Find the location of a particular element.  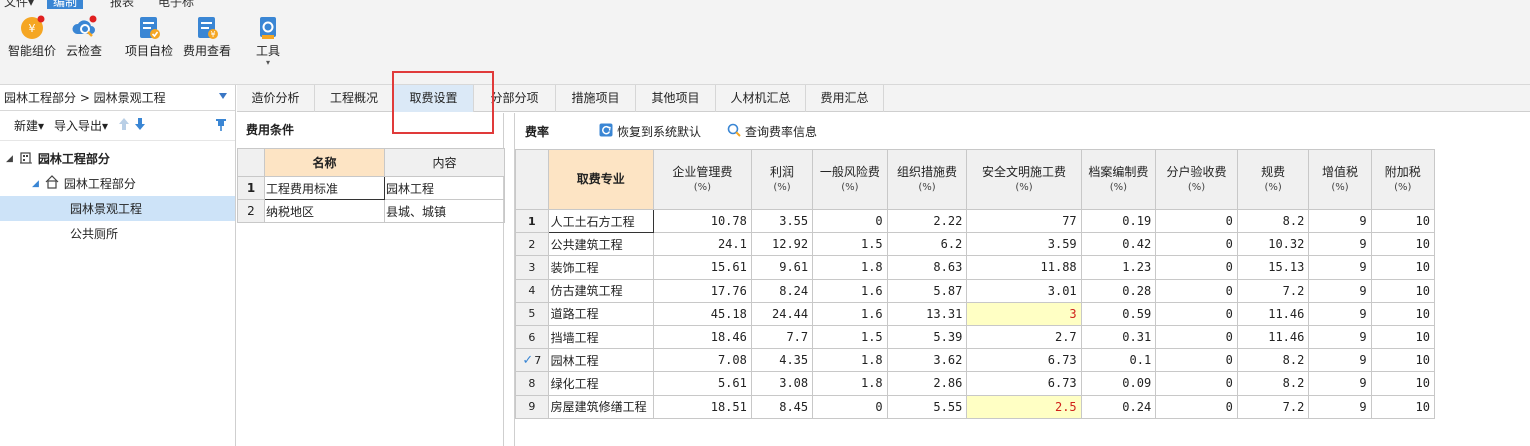

tools-button: 工具 ▾ is located at coordinates (268, 41).